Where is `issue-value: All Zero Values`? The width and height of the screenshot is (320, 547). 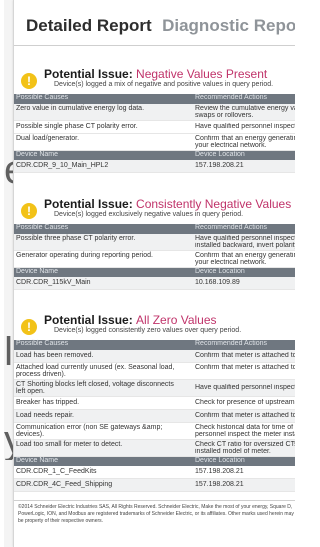 issue-value: All Zero Values is located at coordinates (176, 320).